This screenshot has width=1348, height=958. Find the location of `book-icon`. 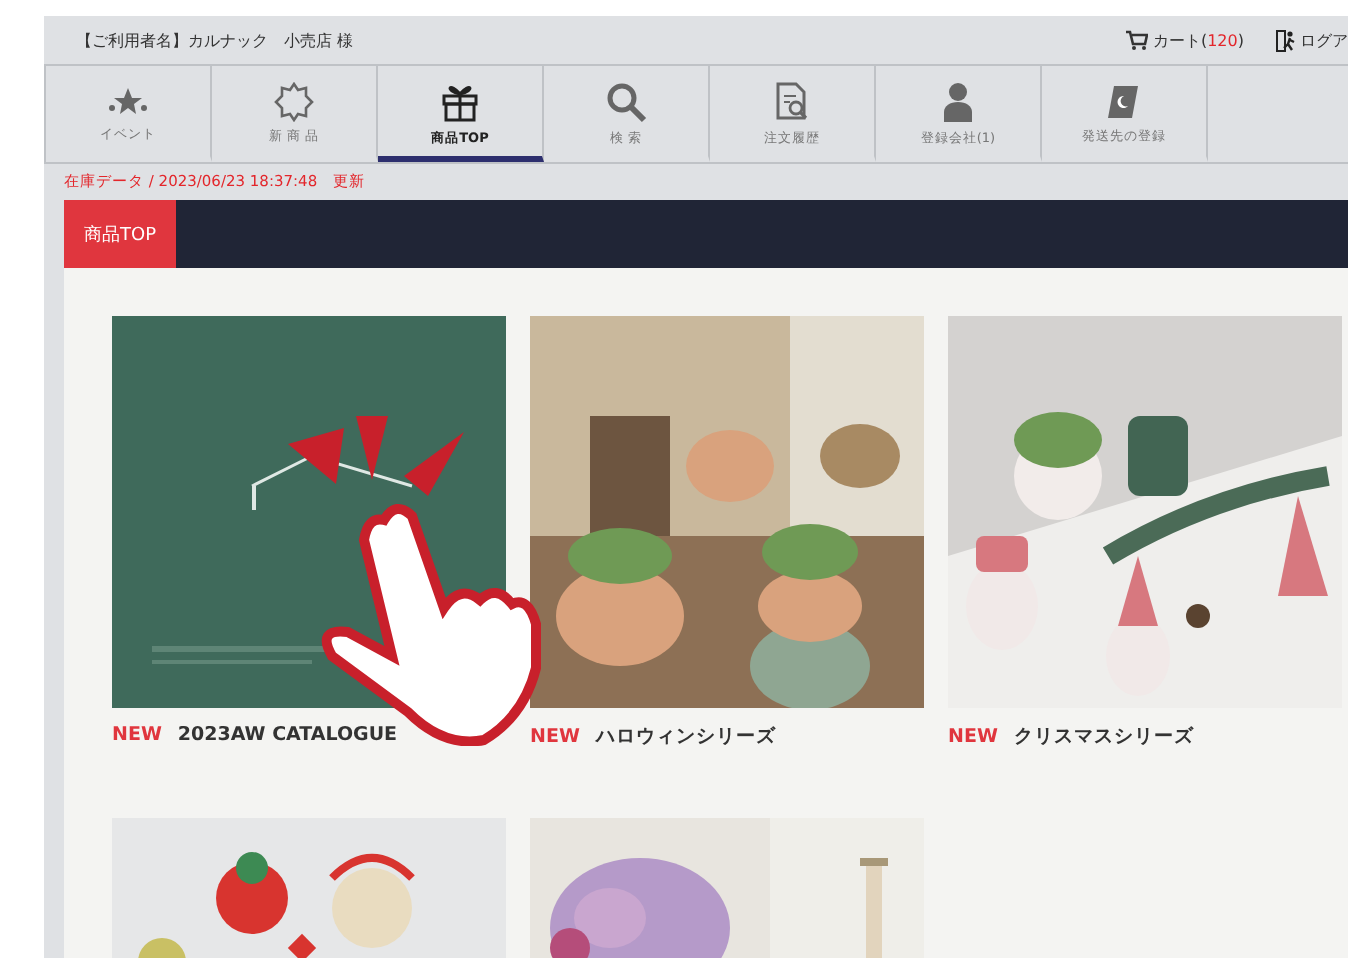

book-icon is located at coordinates (1124, 102).